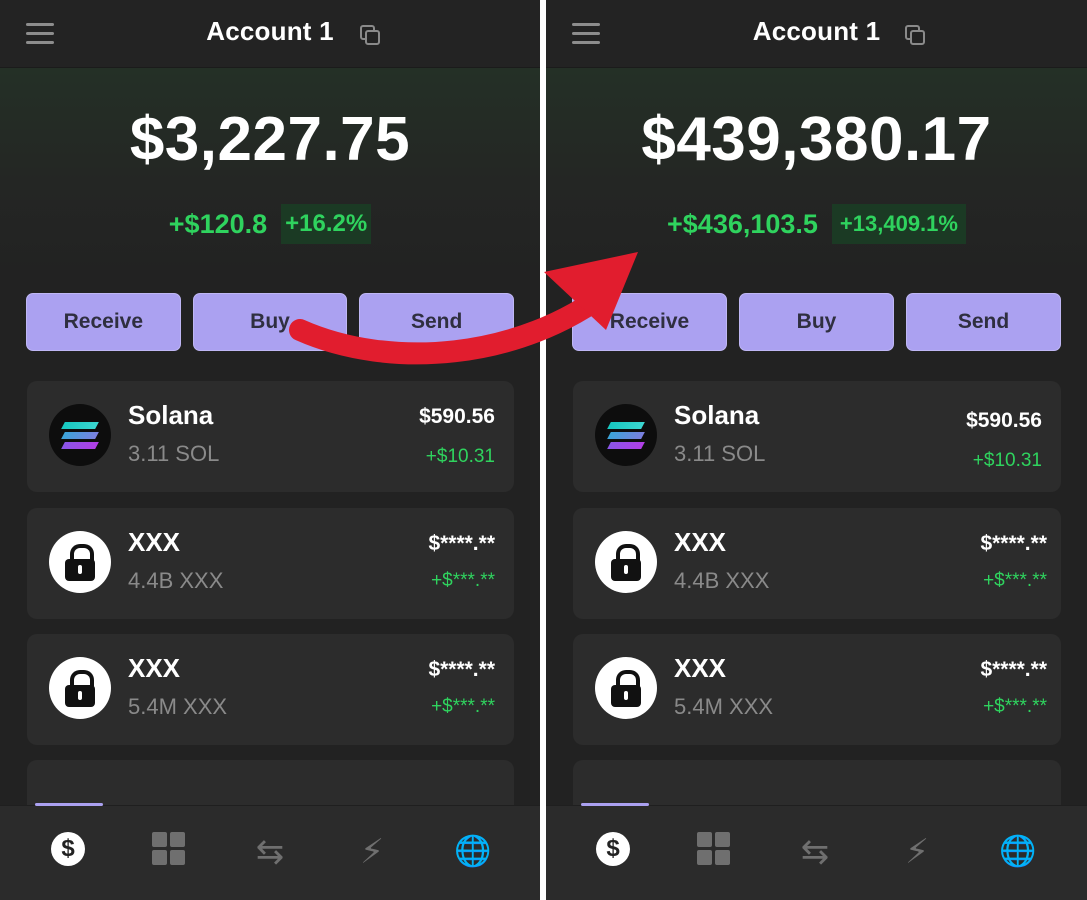  Describe the element at coordinates (326, 224) in the screenshot. I see `change-percent-badge: +16.2%` at that location.